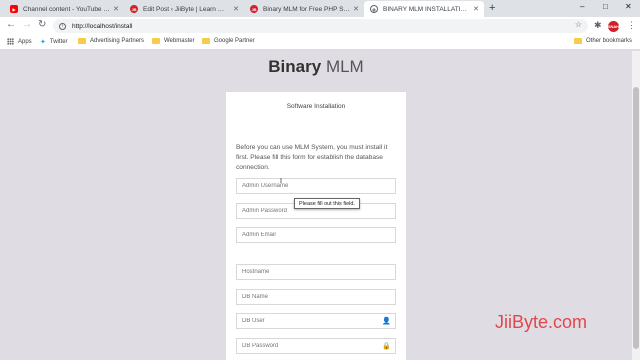  What do you see at coordinates (609, 41) in the screenshot?
I see `bookmark-label: Other bookmarks` at bounding box center [609, 41].